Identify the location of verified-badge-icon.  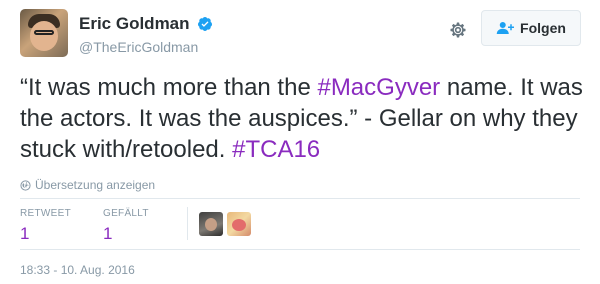
(204, 24).